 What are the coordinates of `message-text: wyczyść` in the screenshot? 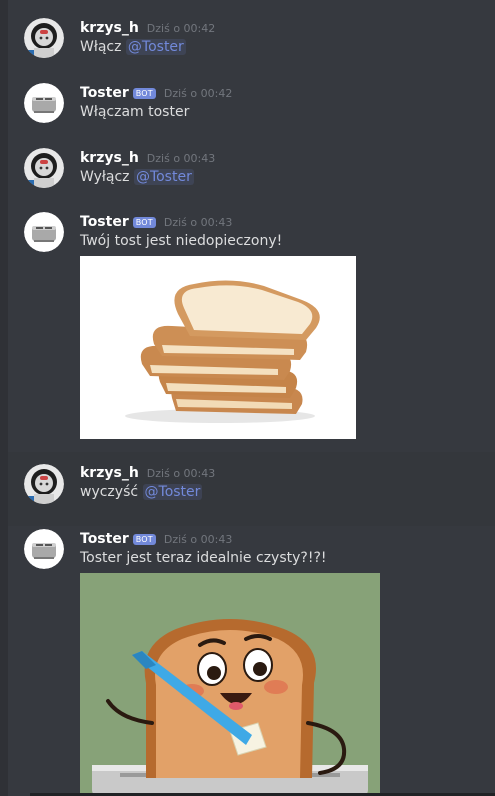 It's located at (111, 492).